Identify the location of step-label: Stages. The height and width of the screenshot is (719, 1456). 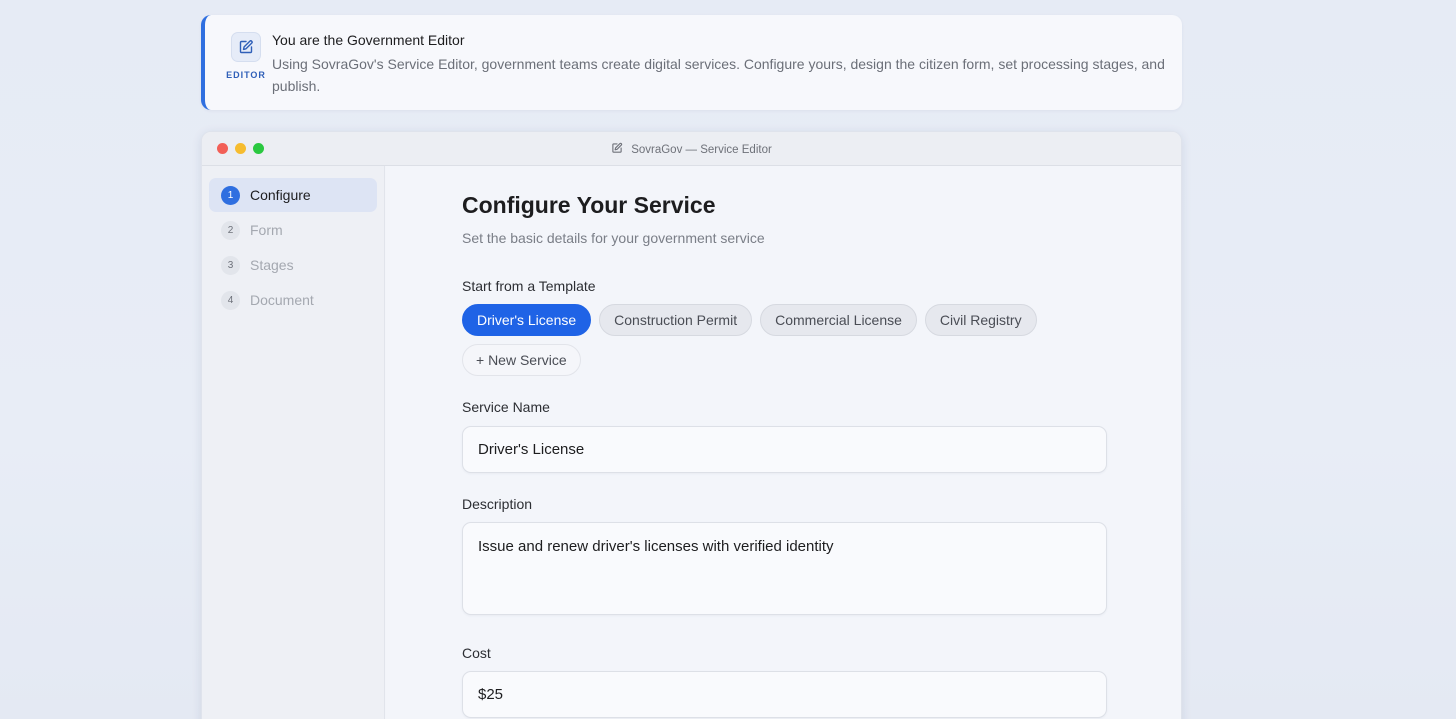
(272, 265).